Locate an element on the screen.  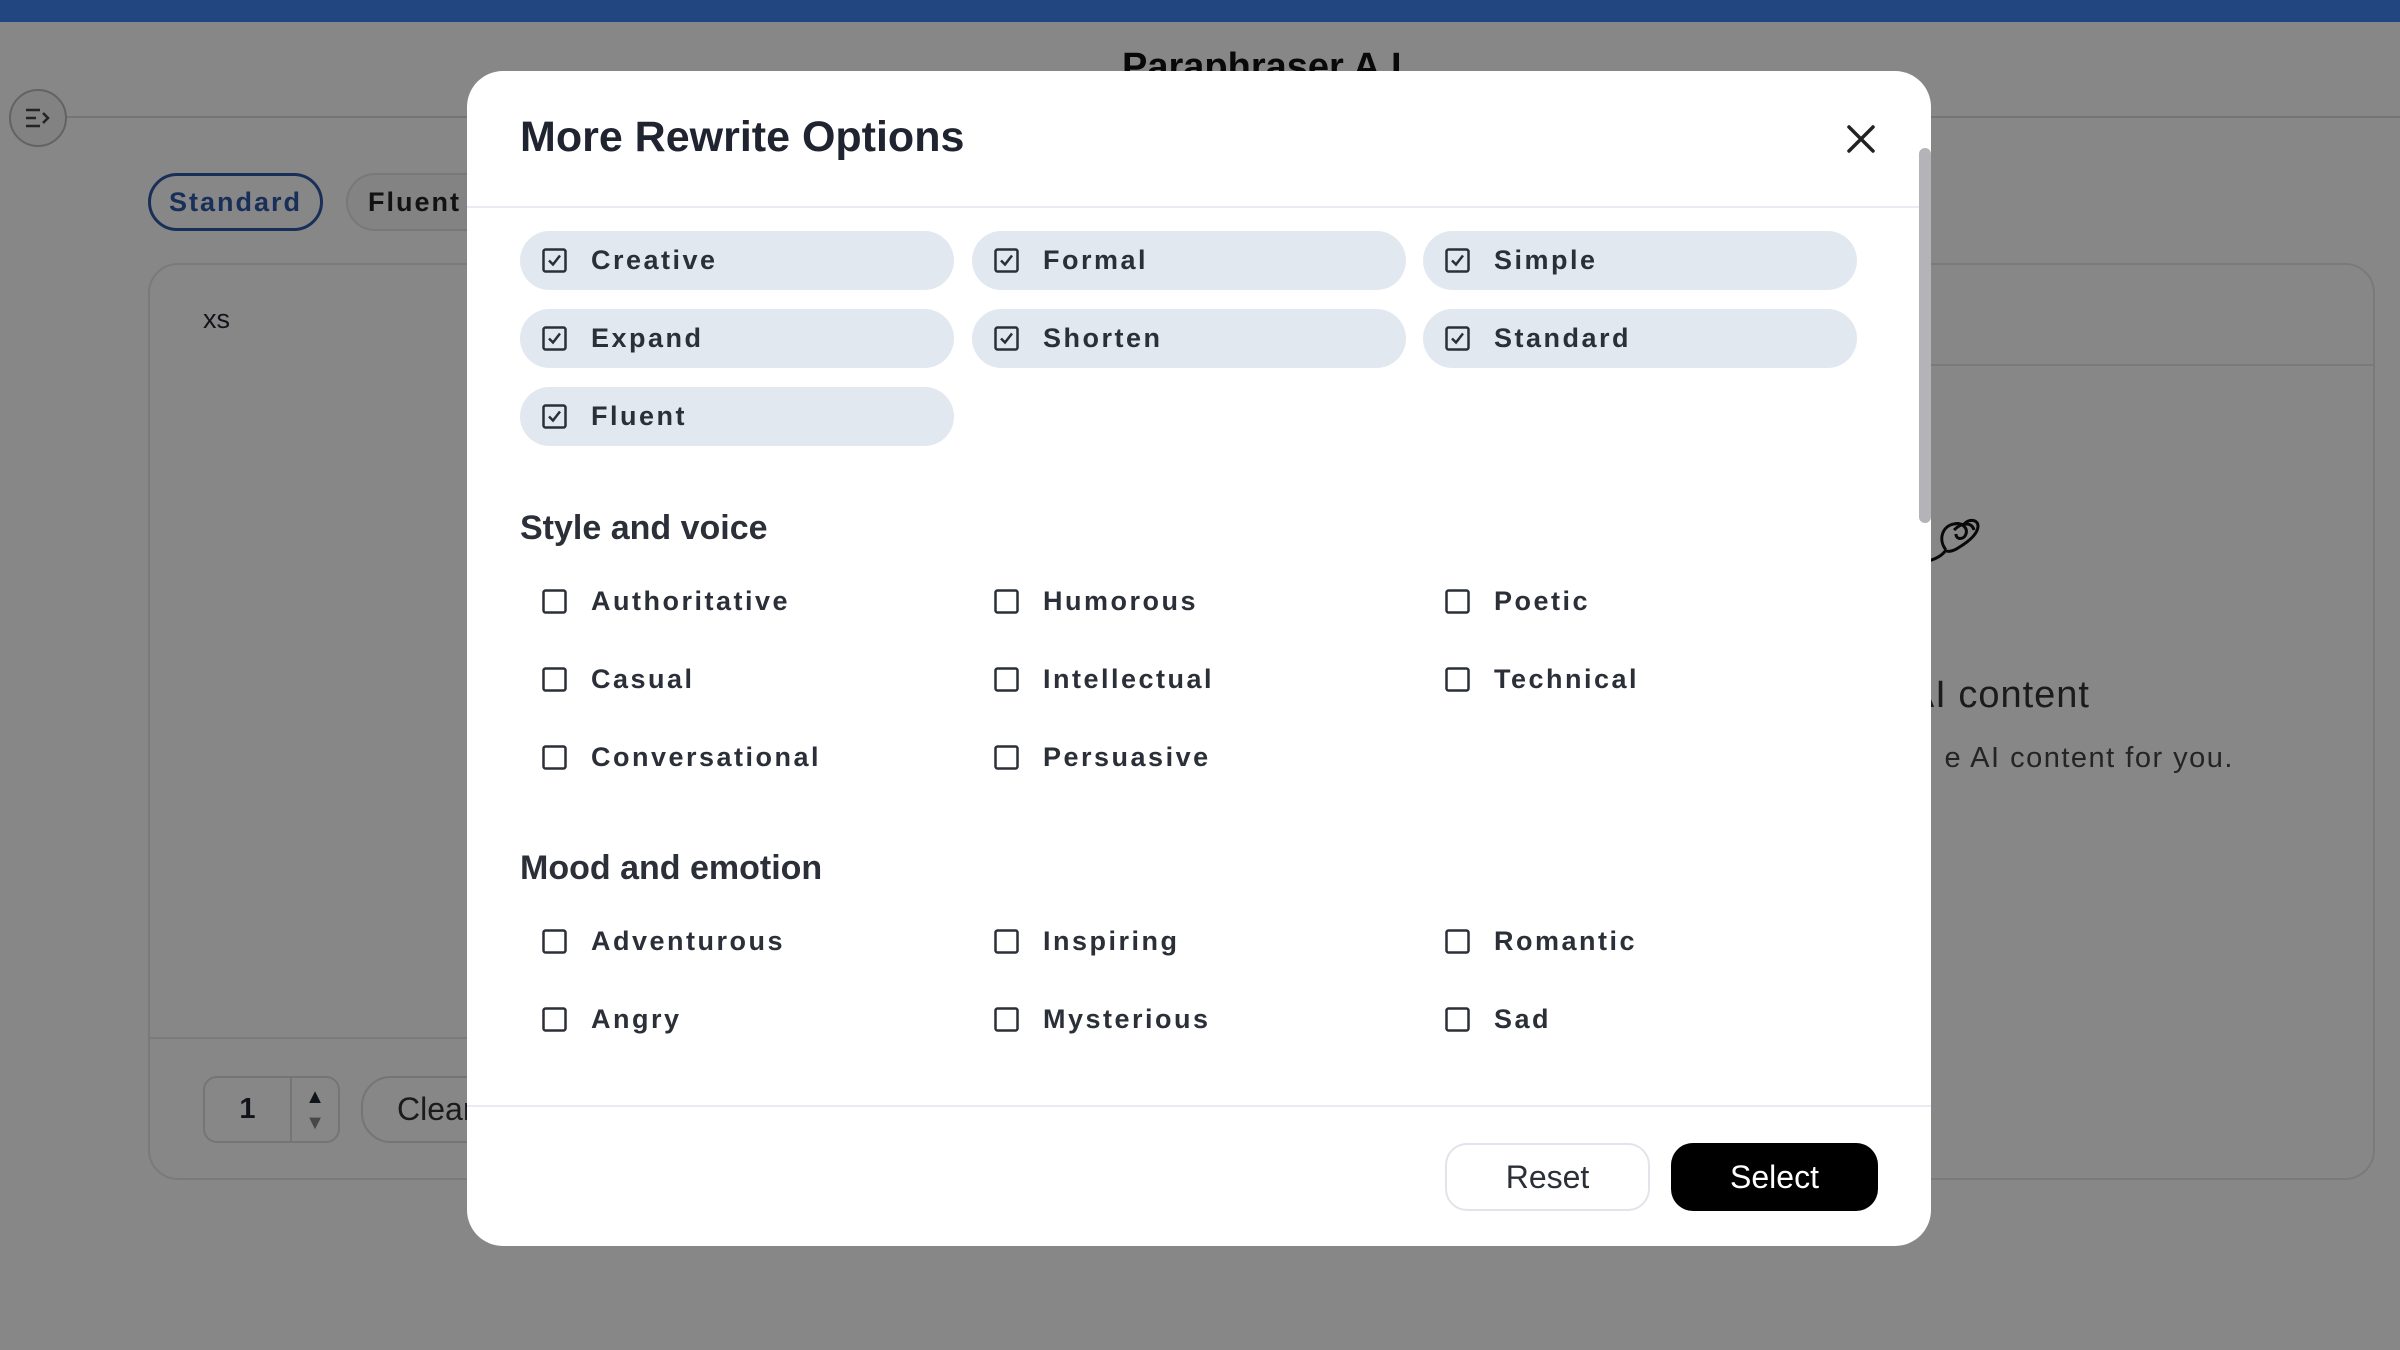
option-humorous: Humorous is located at coordinates (1189, 601).